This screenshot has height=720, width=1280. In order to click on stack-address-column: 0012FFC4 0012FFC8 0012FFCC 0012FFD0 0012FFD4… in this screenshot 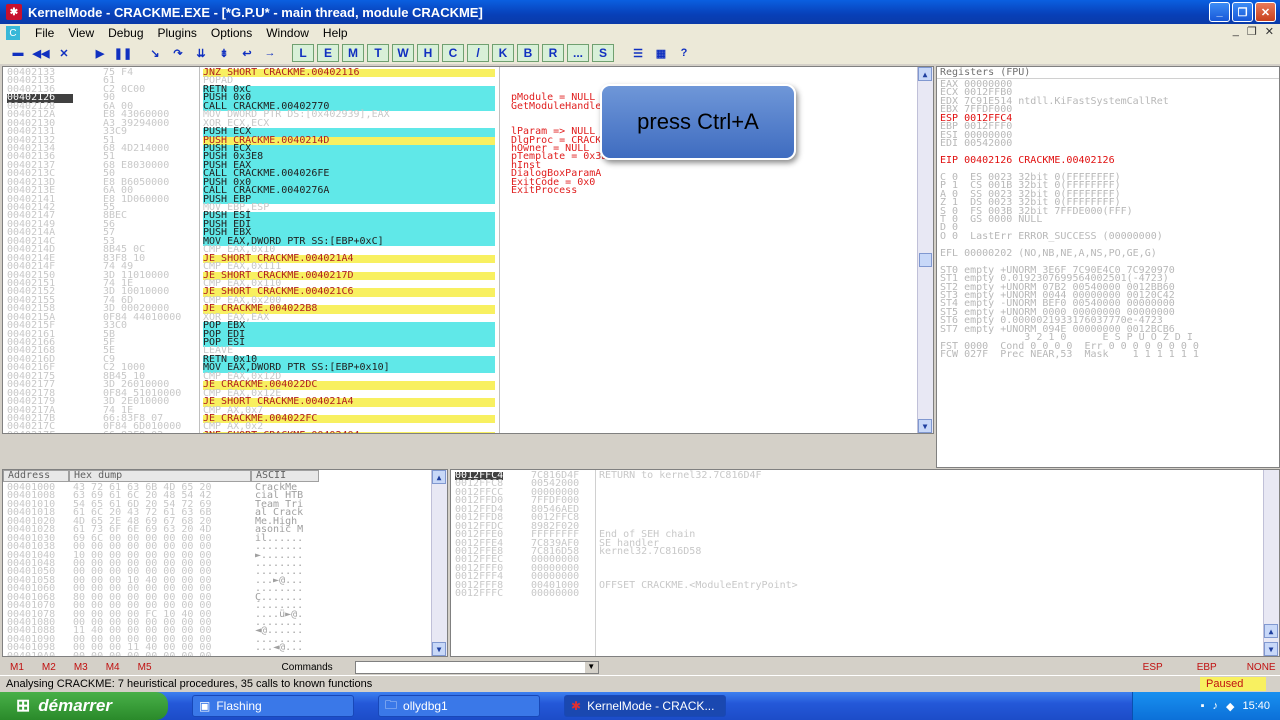, I will do `click(479, 534)`.